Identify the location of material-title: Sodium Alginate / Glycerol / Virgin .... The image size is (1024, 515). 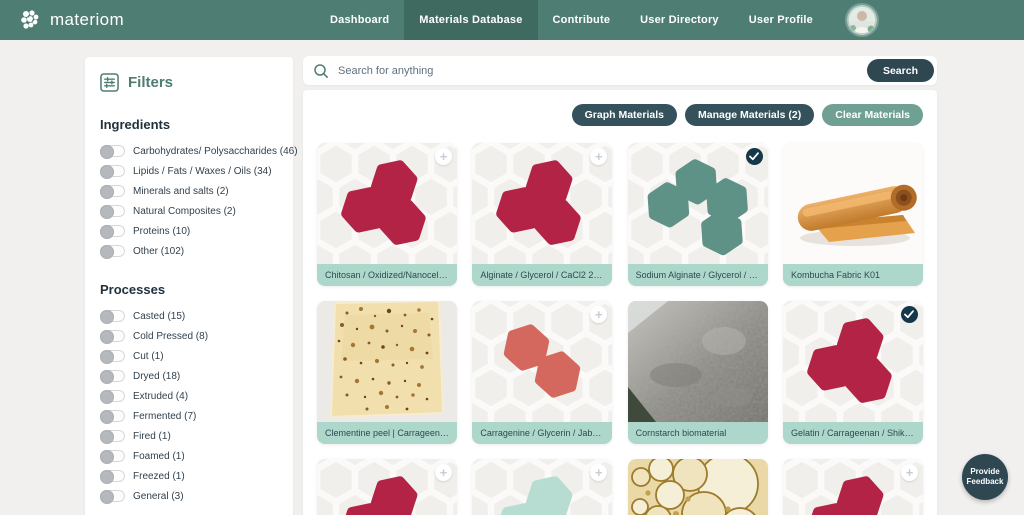
(697, 275).